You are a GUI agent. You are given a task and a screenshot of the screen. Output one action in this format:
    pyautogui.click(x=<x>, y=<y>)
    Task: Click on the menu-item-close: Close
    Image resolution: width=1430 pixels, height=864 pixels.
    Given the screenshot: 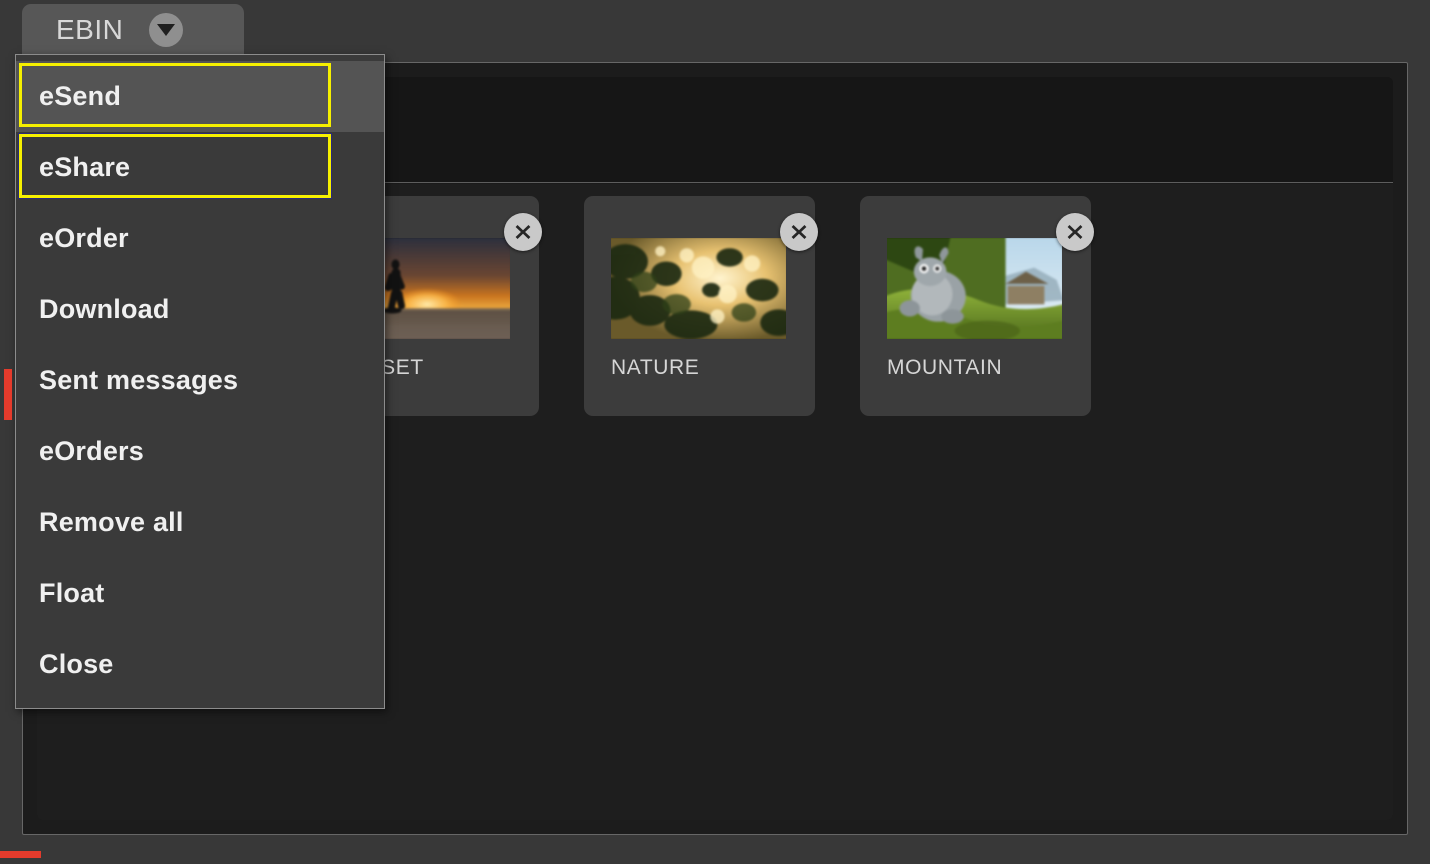 What is the action you would take?
    pyautogui.click(x=200, y=664)
    